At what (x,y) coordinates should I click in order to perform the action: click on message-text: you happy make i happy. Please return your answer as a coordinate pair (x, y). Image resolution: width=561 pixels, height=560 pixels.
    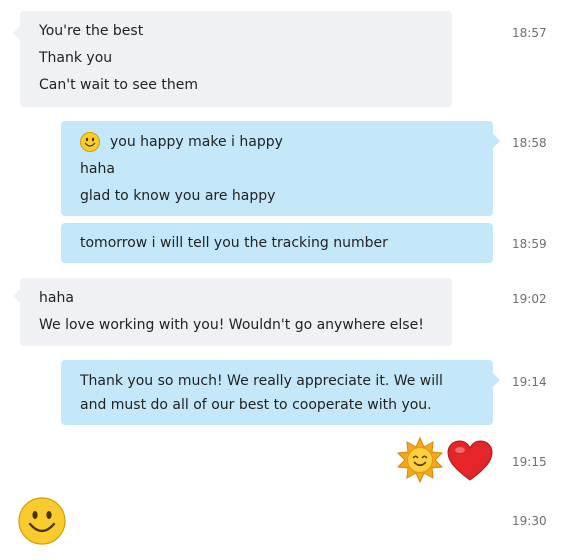
    Looking at the image, I should click on (196, 142).